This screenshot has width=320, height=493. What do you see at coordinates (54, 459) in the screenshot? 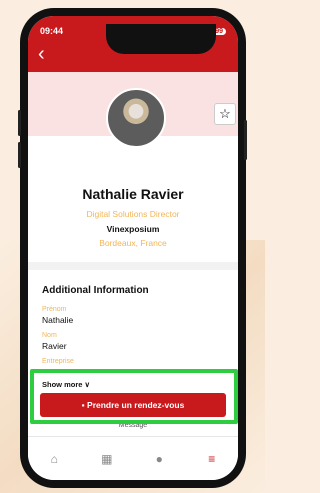
I see `home-icon: ⌂` at bounding box center [54, 459].